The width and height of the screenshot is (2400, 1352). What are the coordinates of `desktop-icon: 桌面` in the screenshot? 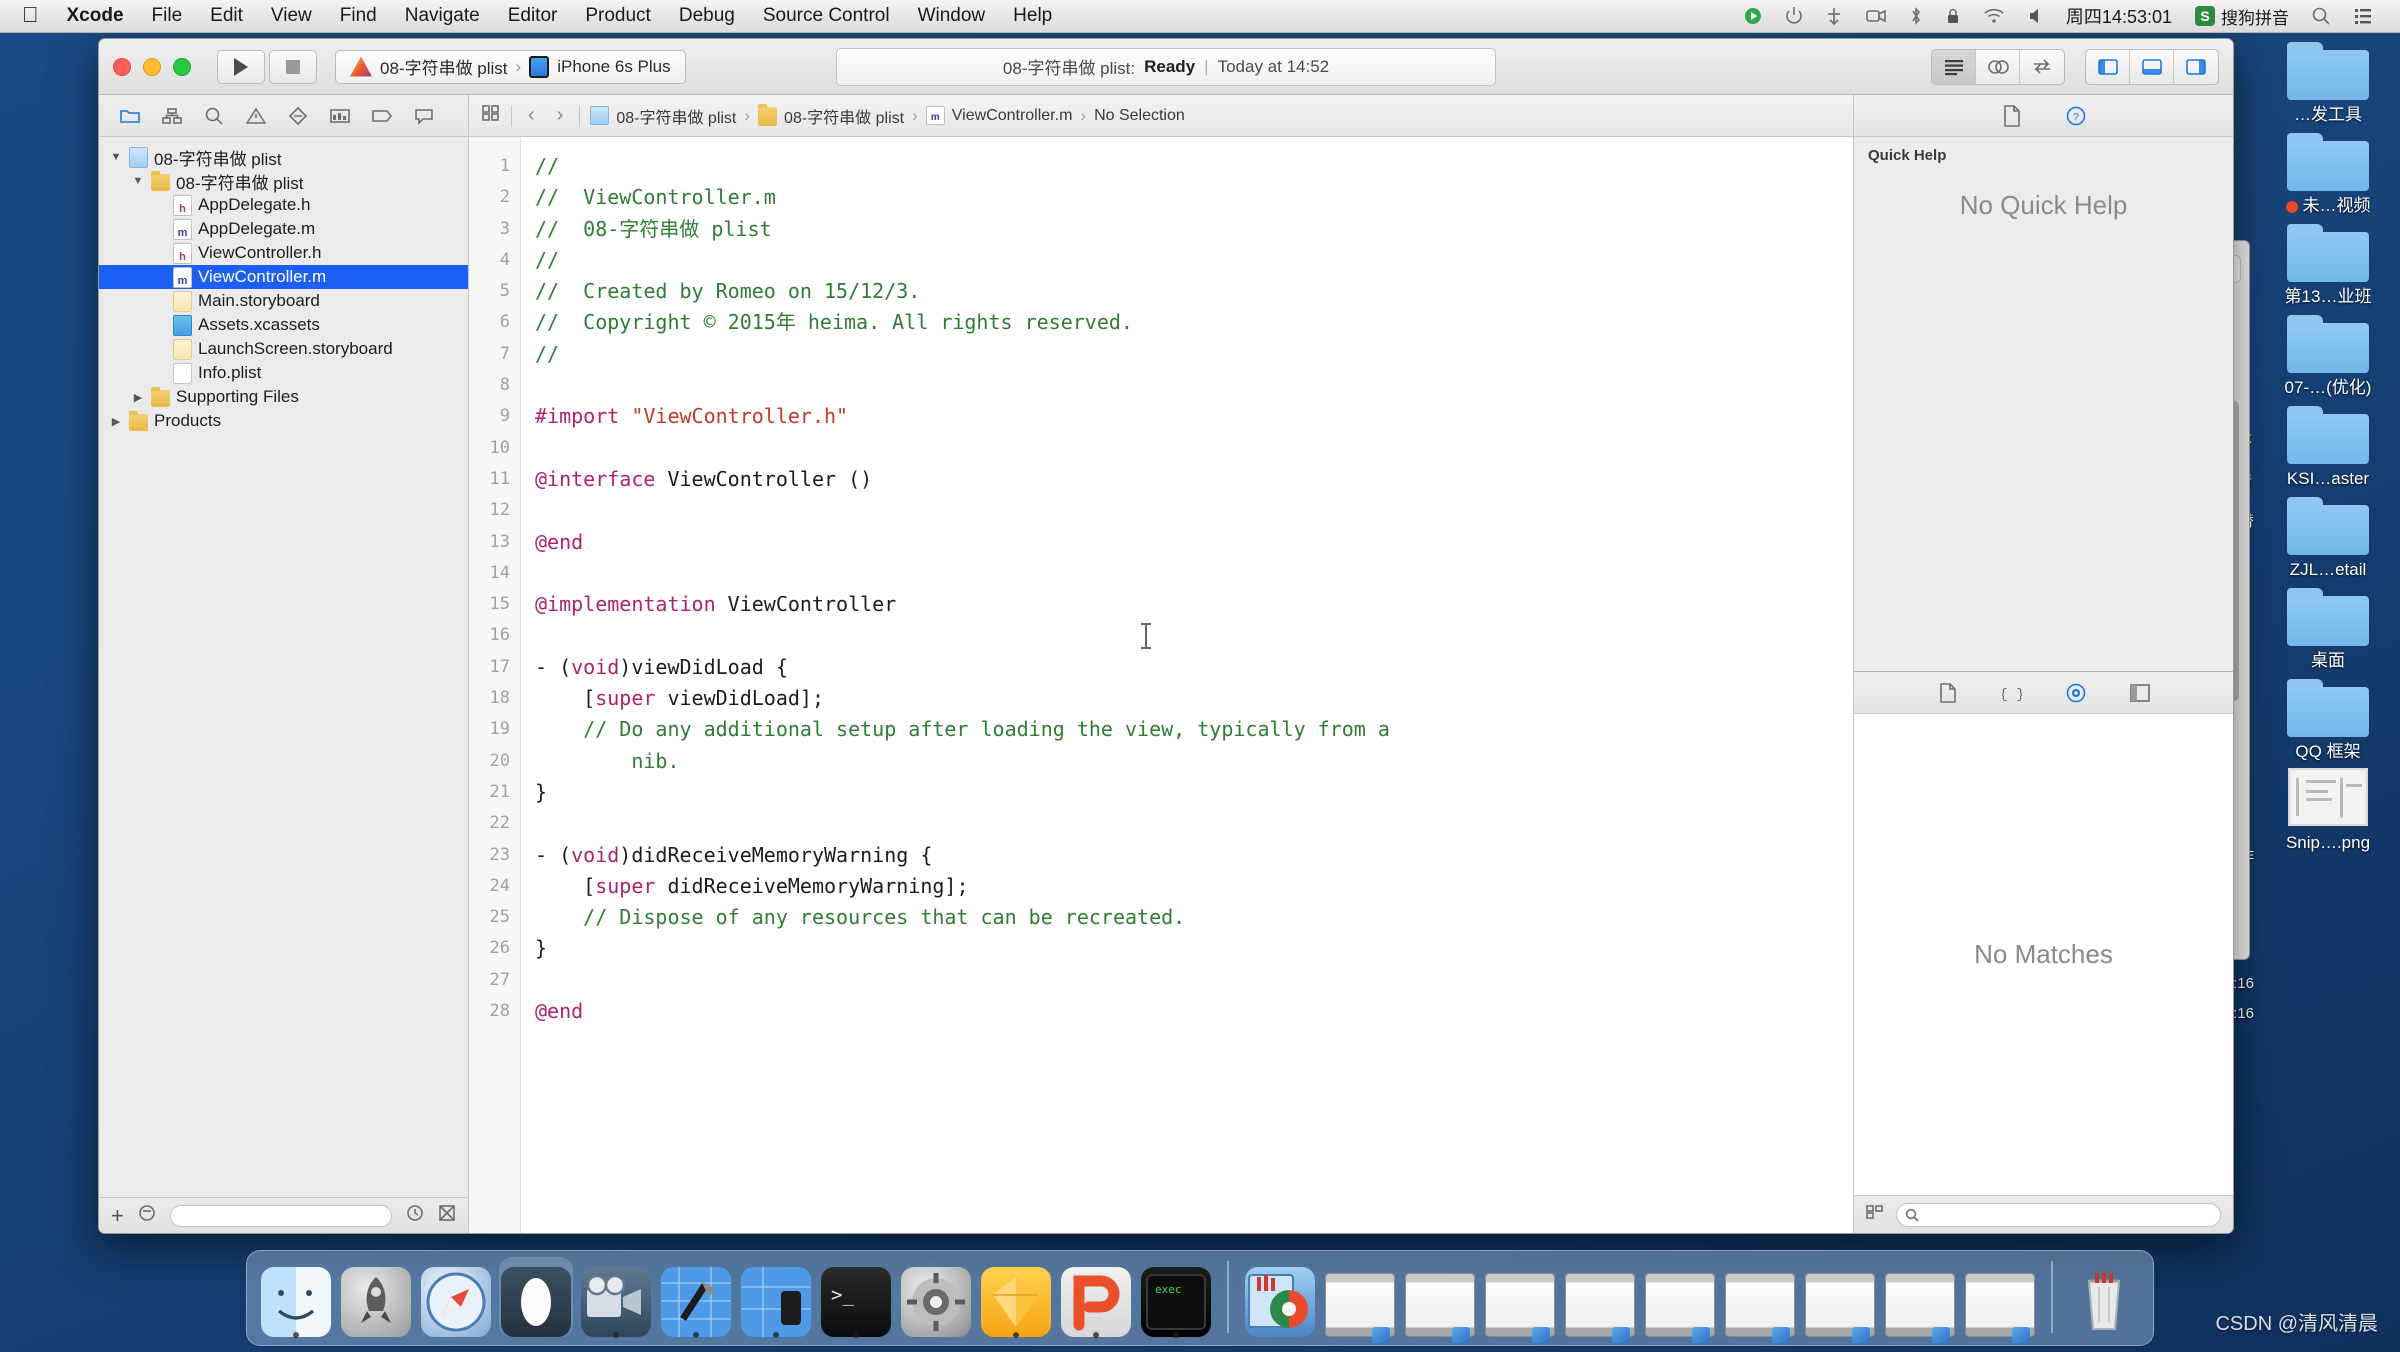 It's located at (2328, 628).